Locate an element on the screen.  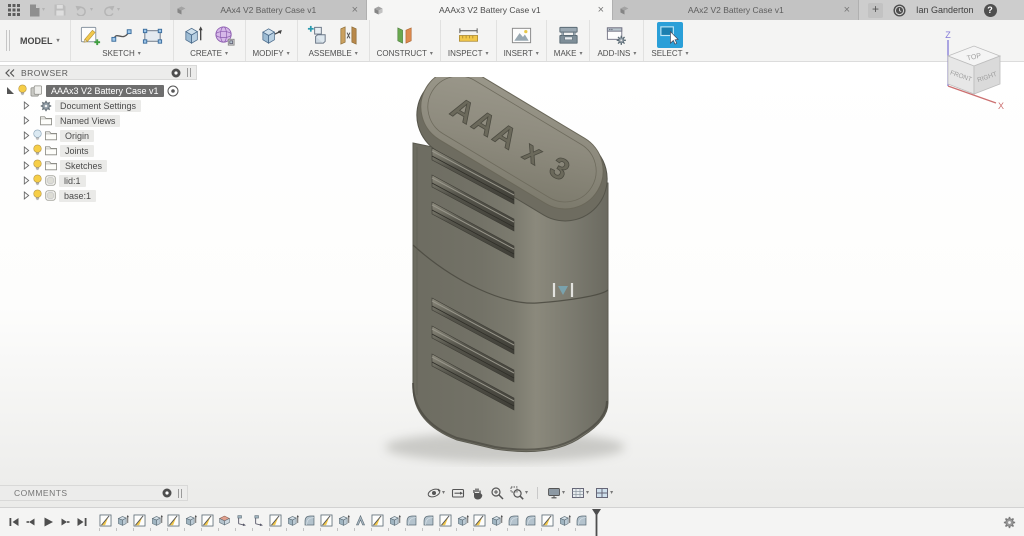
toolbar-group-label-assemble: ASSEMBLE ▾ is located at coordinates (333, 54).